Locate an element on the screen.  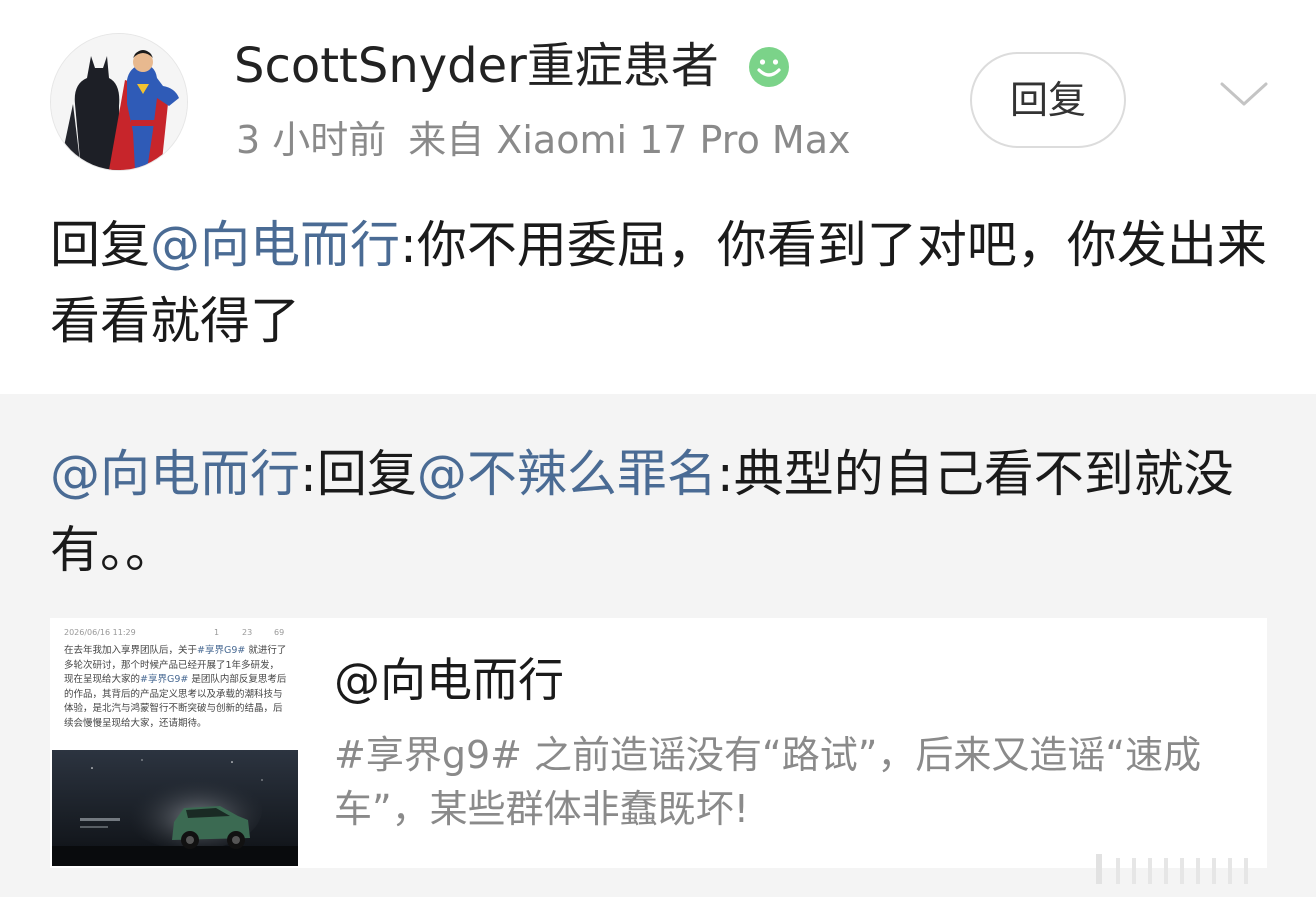
reply-button: 回复 is located at coordinates (1048, 100).